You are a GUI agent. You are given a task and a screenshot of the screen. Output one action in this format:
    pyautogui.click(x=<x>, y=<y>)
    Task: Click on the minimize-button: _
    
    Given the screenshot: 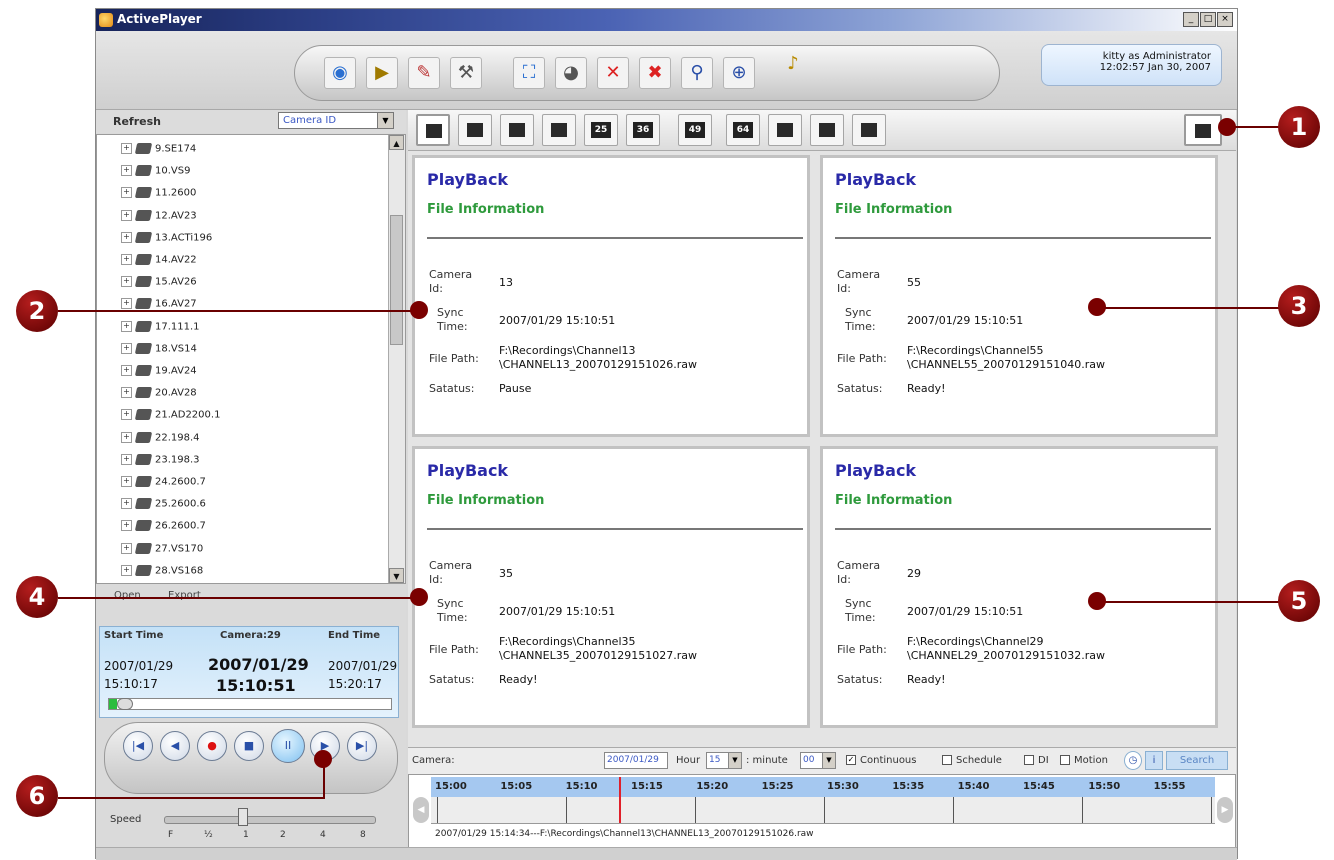 What is the action you would take?
    pyautogui.click(x=1191, y=19)
    